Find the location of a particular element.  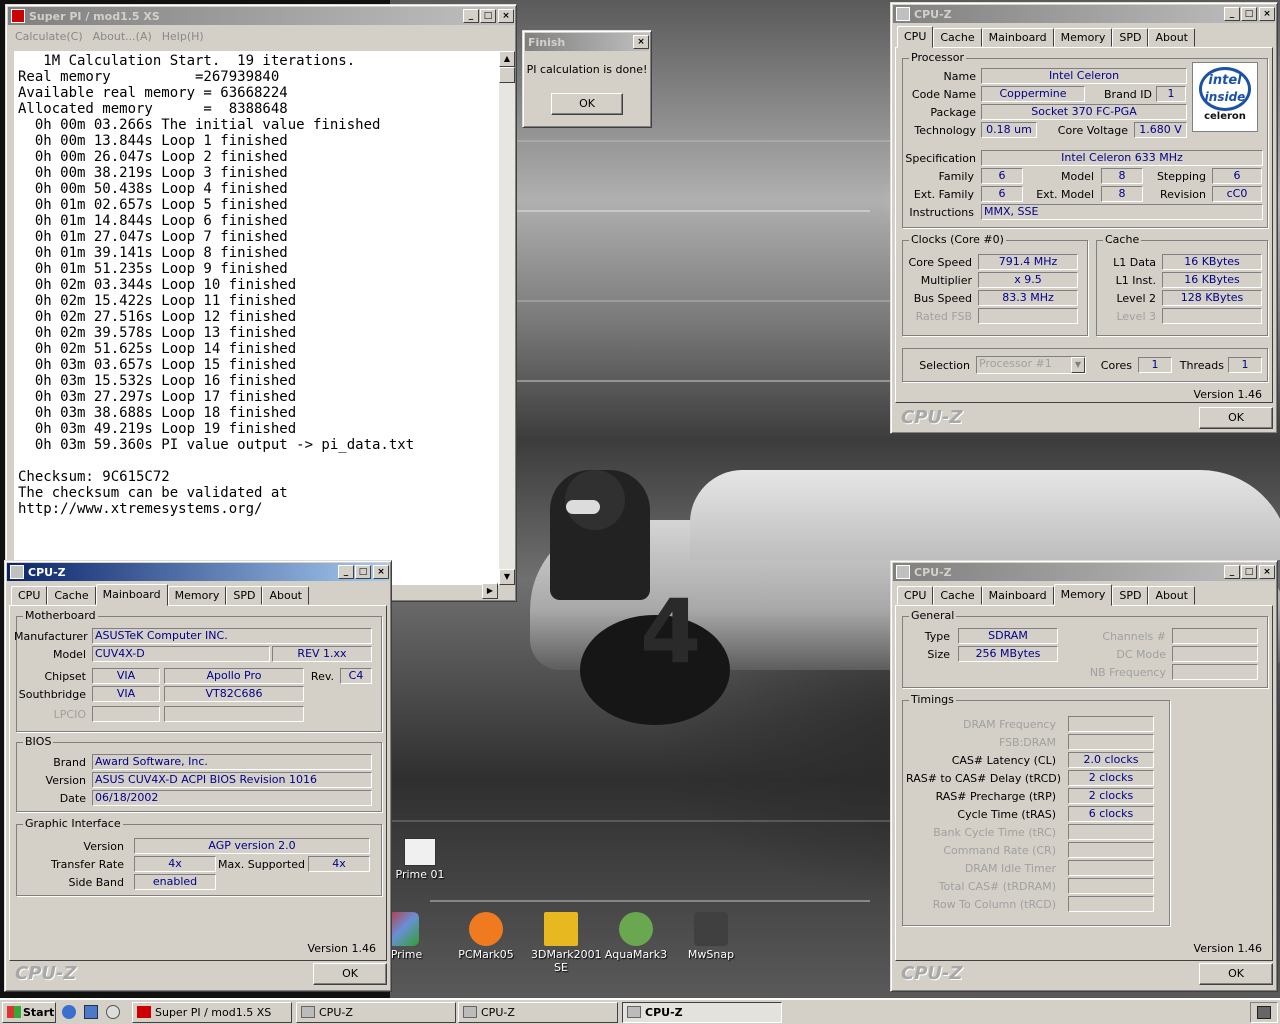

finish-titlebar: Finish × is located at coordinates (587, 42).